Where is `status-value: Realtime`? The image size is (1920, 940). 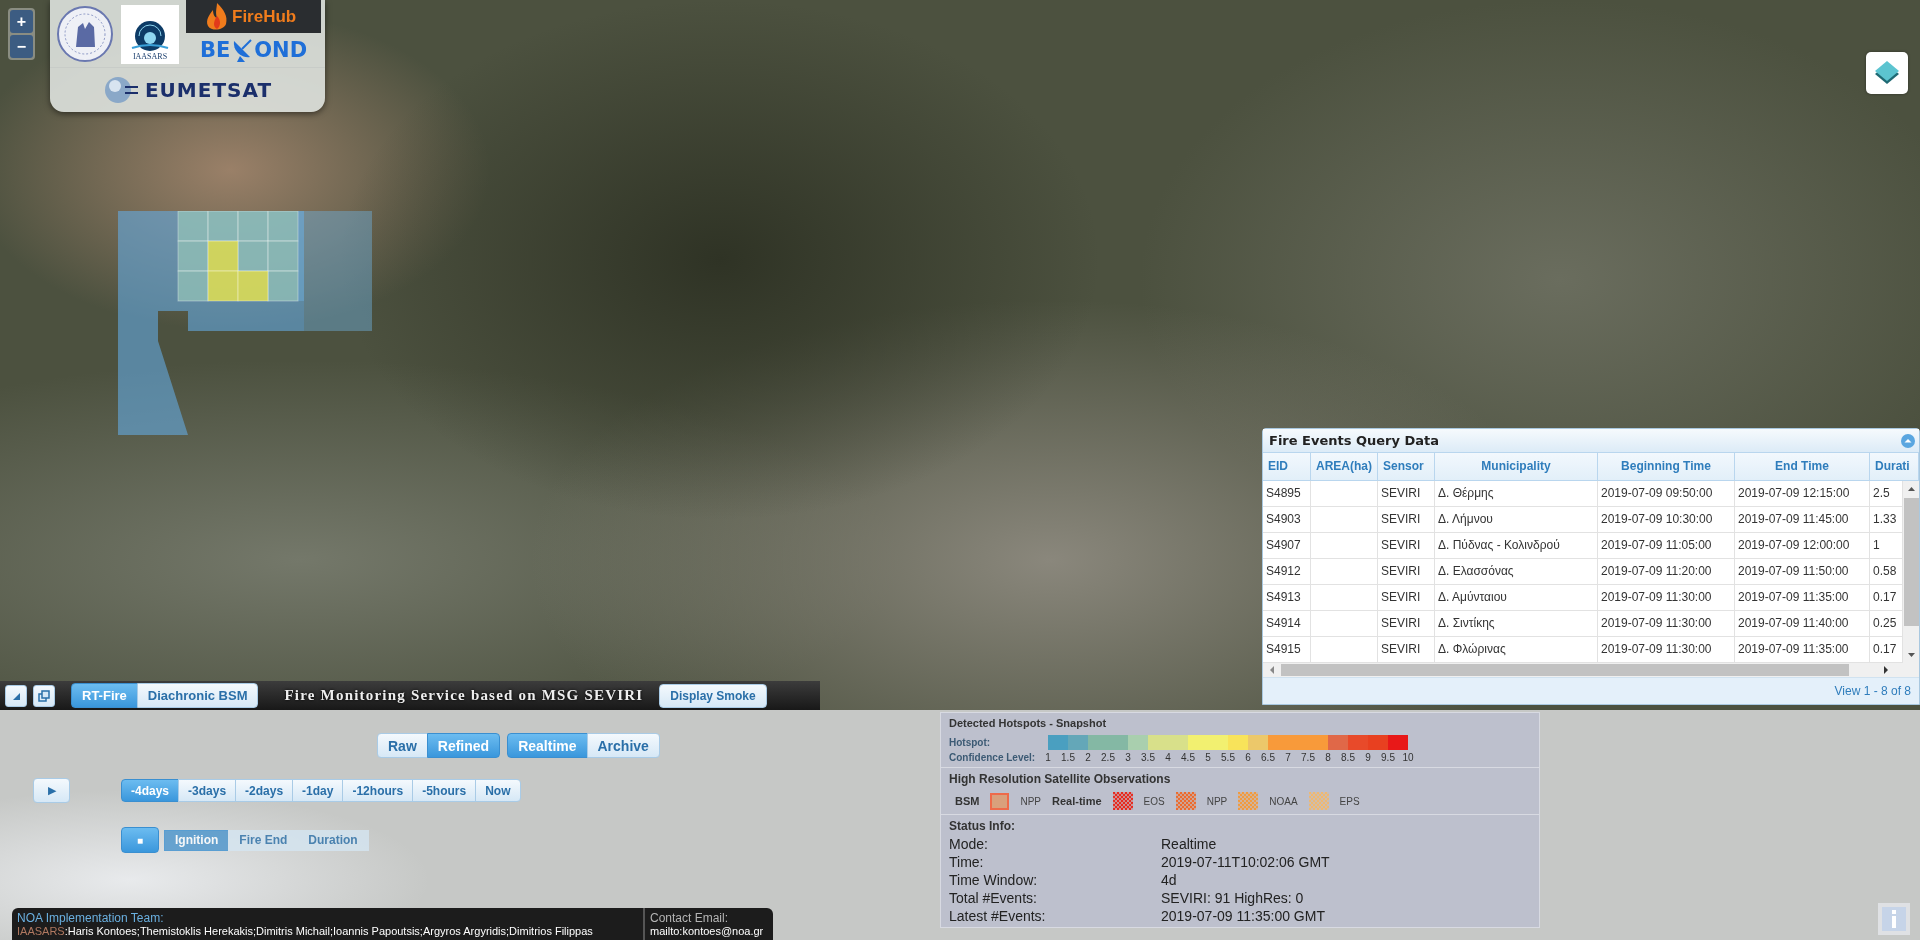
status-value: Realtime is located at coordinates (1189, 844).